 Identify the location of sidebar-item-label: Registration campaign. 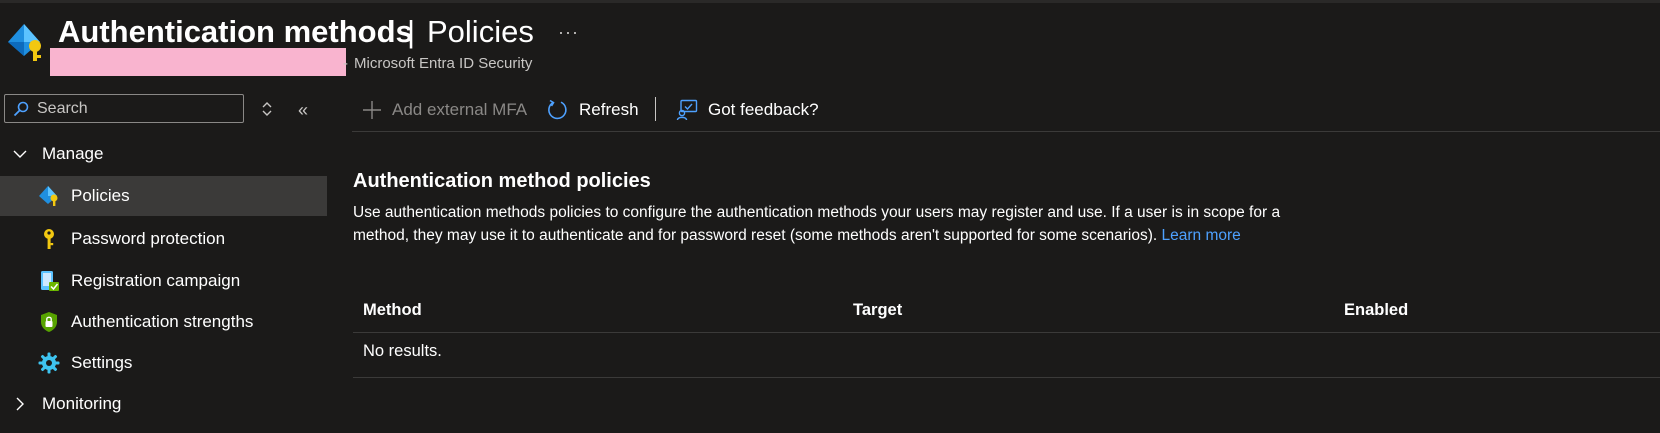
(156, 280).